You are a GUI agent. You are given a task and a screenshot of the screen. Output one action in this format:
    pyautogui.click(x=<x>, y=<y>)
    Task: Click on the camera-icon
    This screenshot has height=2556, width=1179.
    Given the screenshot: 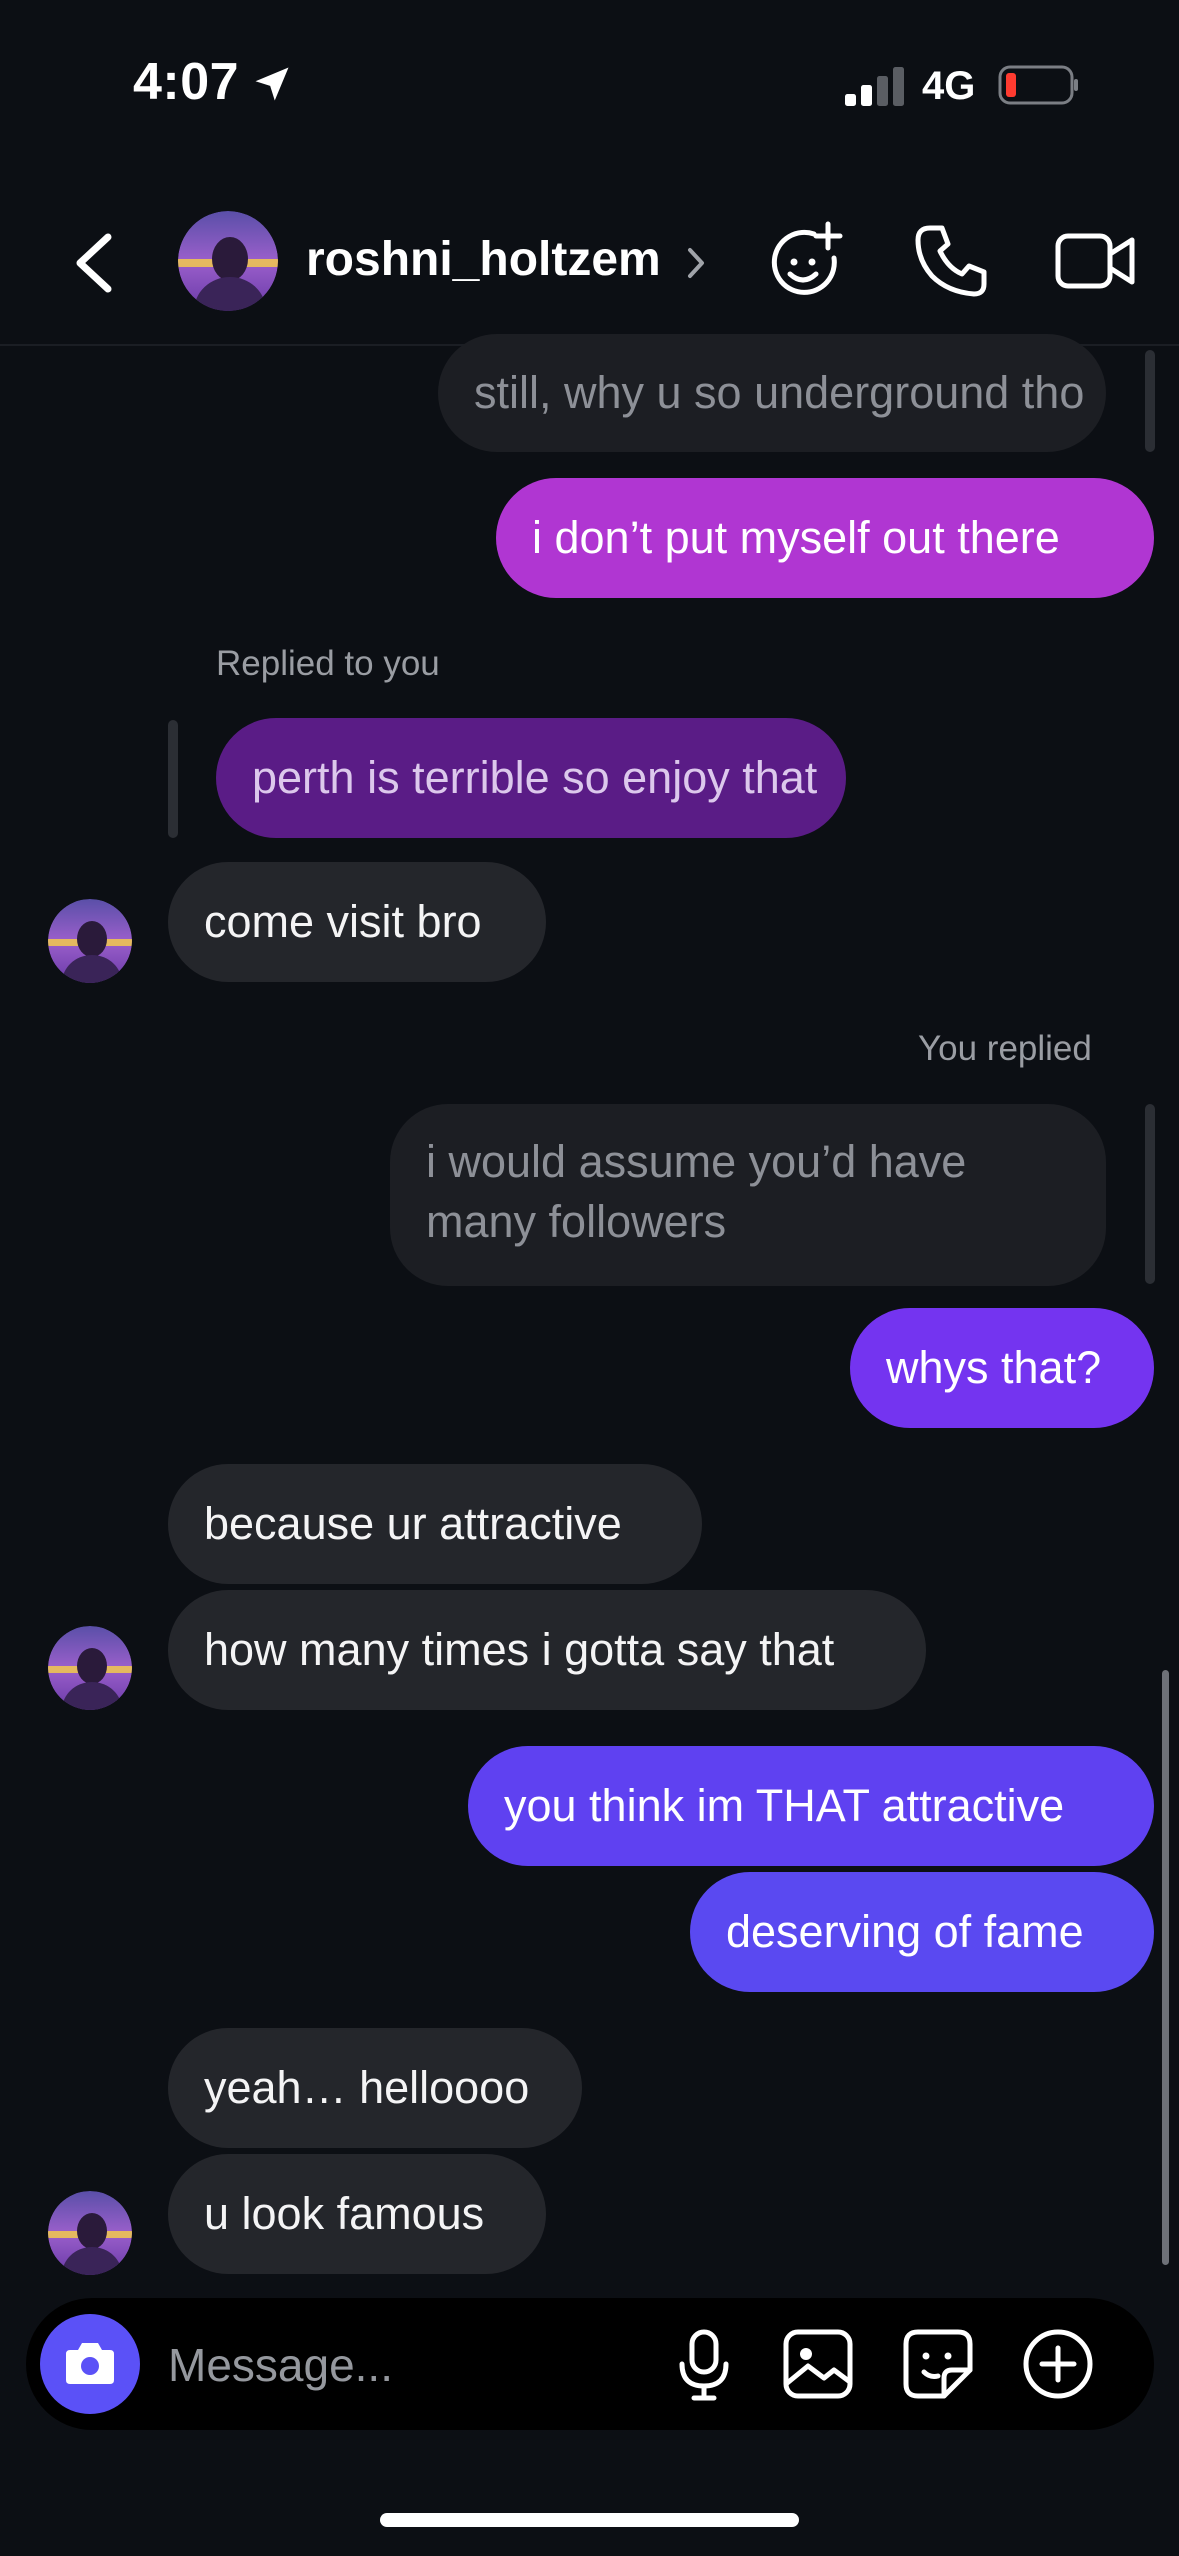 What is the action you would take?
    pyautogui.click(x=90, y=2363)
    